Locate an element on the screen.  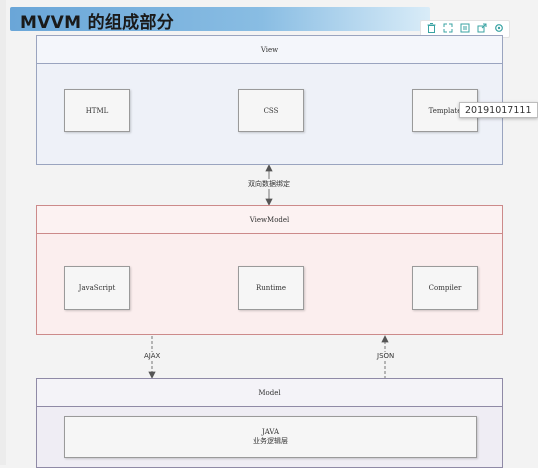
java-business-box: JAVA 业务逻辑层 is located at coordinates (270, 437).